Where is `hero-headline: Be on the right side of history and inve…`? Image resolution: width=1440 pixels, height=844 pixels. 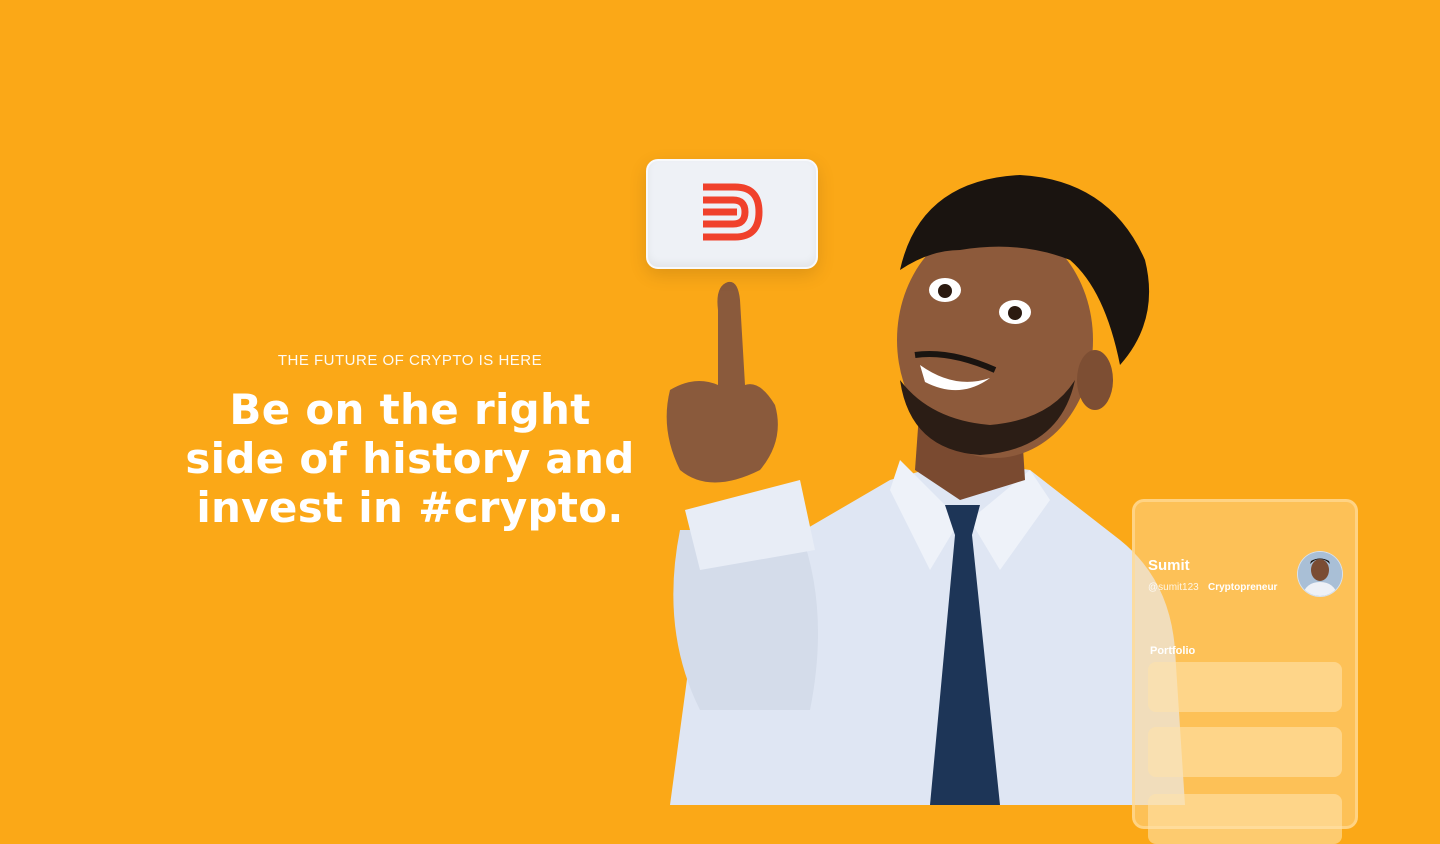 hero-headline: Be on the right side of history and inve… is located at coordinates (410, 458).